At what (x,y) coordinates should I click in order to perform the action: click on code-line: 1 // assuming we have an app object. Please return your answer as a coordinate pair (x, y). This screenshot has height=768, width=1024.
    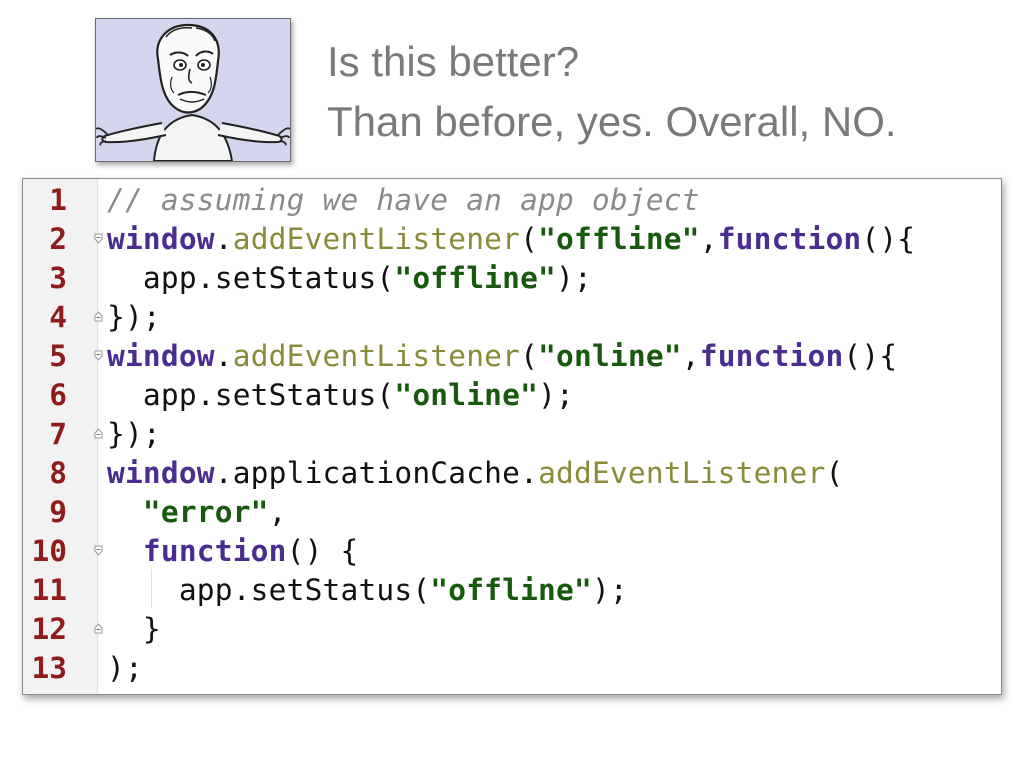
    Looking at the image, I should click on (512, 200).